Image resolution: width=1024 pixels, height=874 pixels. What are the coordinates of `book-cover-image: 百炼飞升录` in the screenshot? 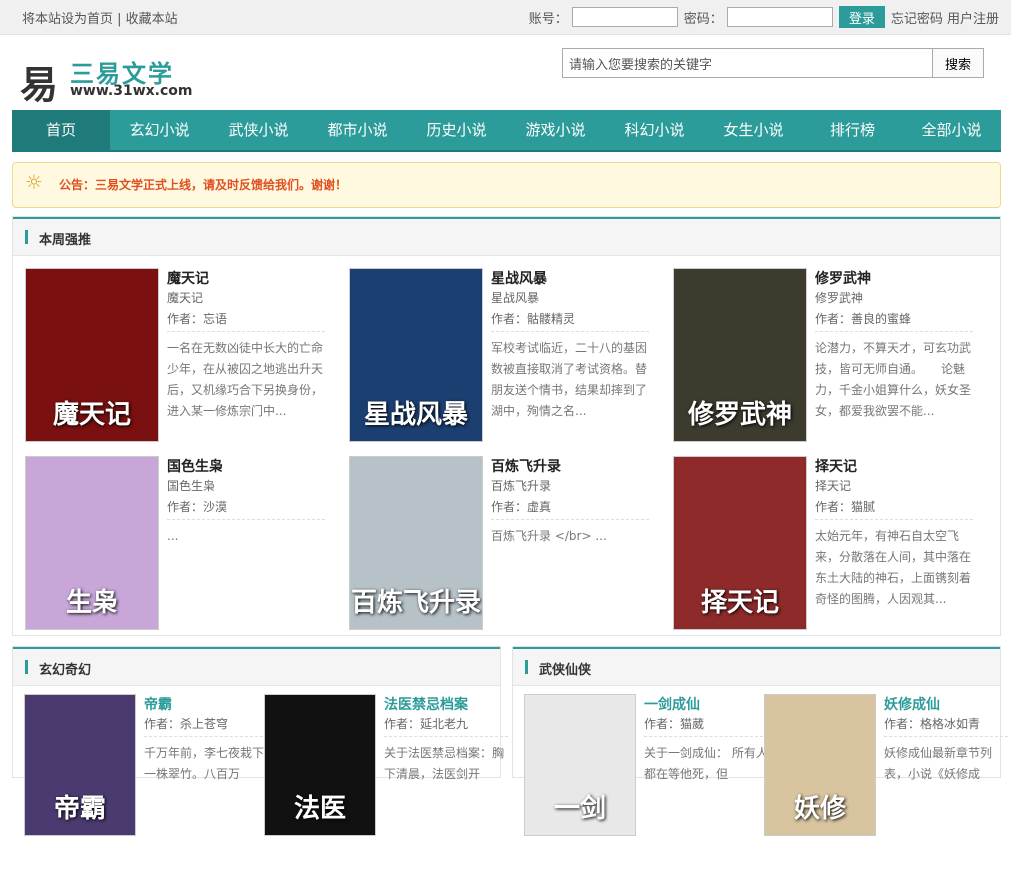 It's located at (416, 543).